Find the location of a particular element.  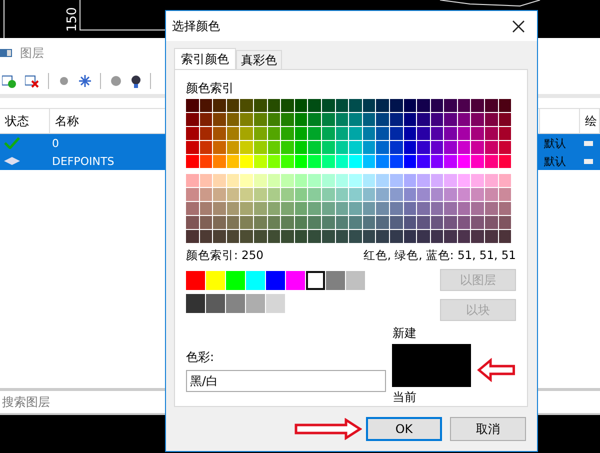

table-cell-text: 0 is located at coordinates (55, 144).